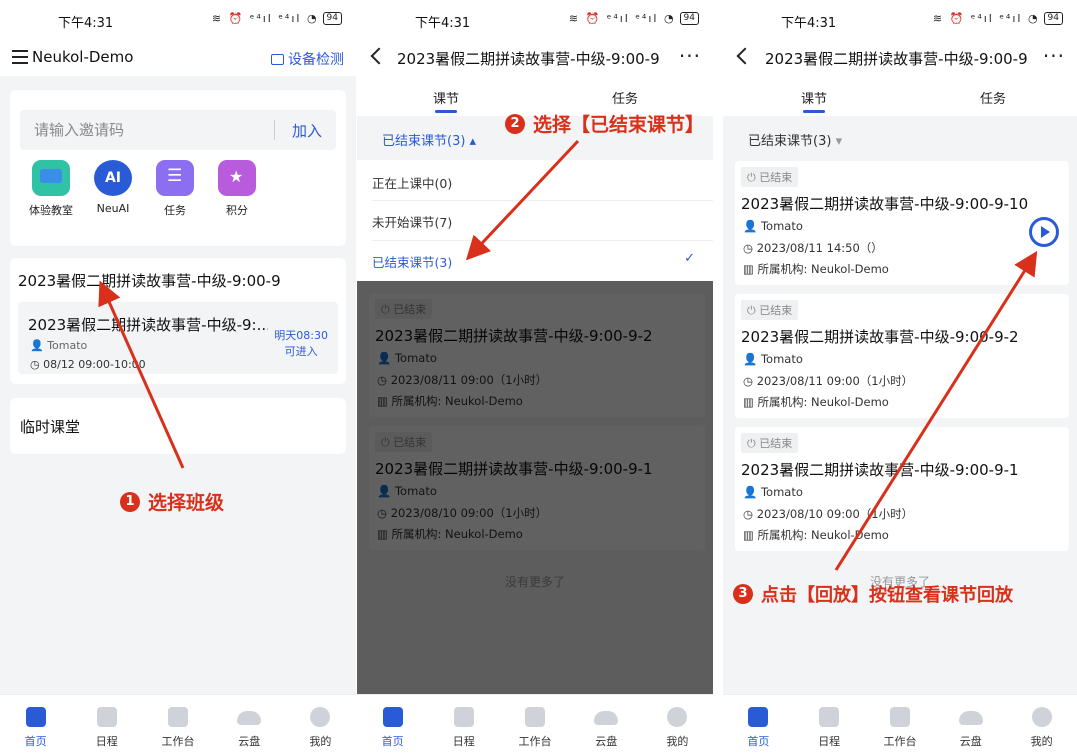  What do you see at coordinates (51, 189) in the screenshot?
I see `app-trial-classroom: 体验教室` at bounding box center [51, 189].